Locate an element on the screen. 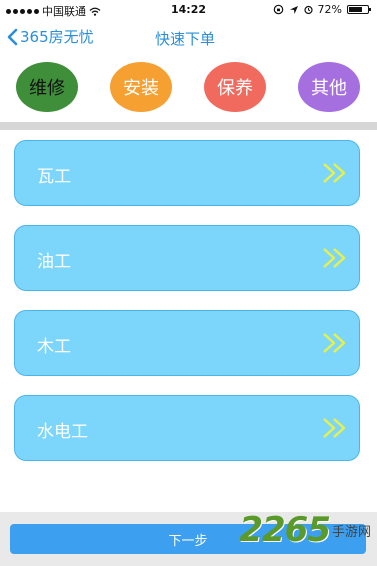 The width and height of the screenshot is (377, 566). back-button: 365房无忧 is located at coordinates (50, 36).